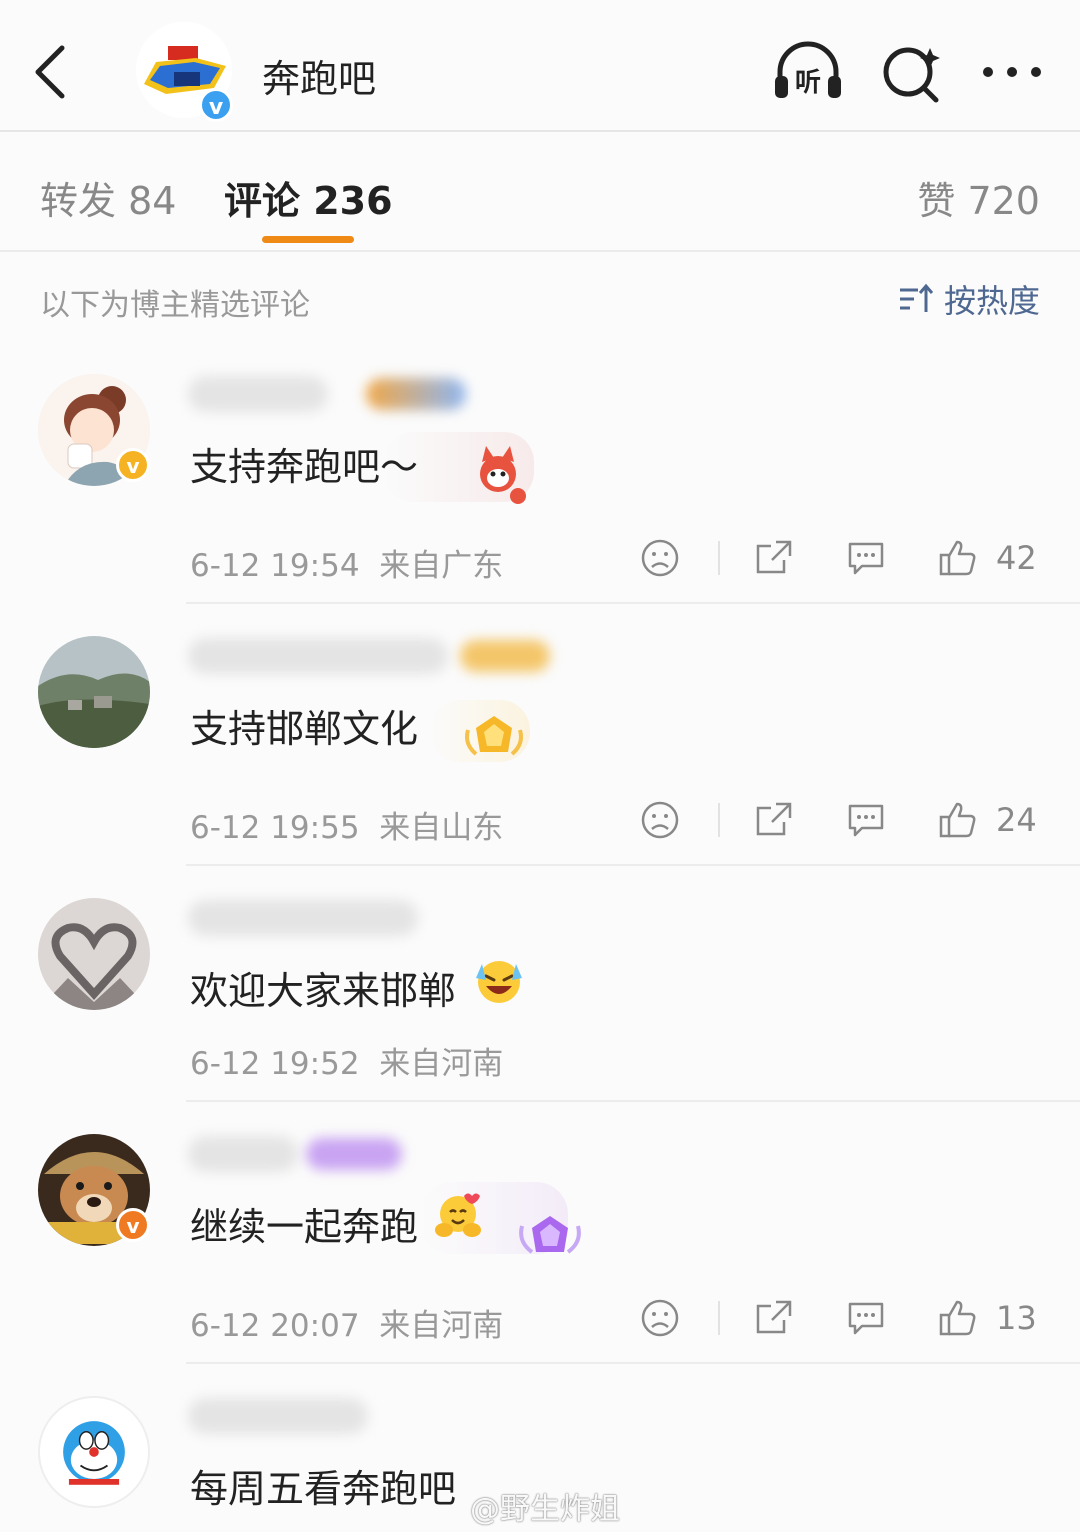 Image resolution: width=1080 pixels, height=1532 pixels. What do you see at coordinates (441, 566) in the screenshot?
I see `comment-location: 来自广东` at bounding box center [441, 566].